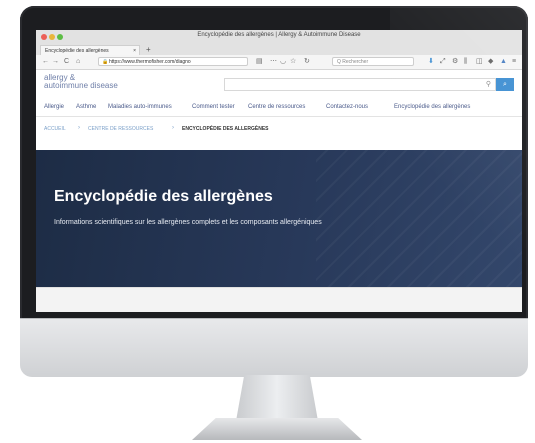  What do you see at coordinates (455, 62) in the screenshot?
I see `settings-gear-icon: ⚙` at bounding box center [455, 62].